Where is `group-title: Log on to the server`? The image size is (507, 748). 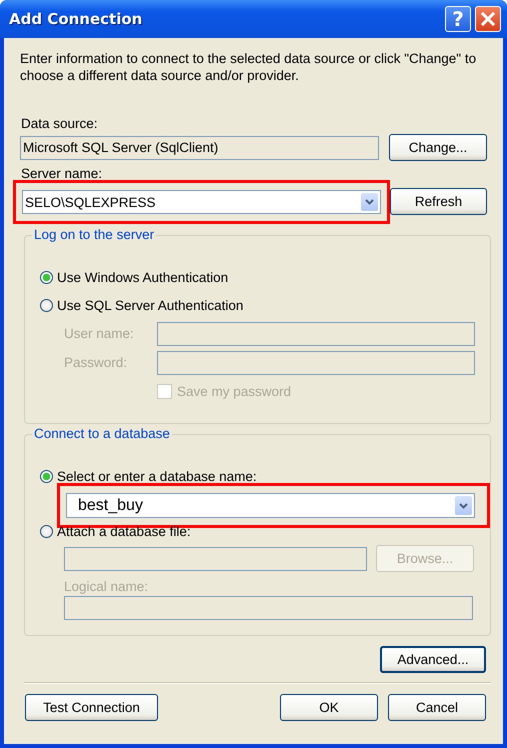
group-title: Log on to the server is located at coordinates (94, 234).